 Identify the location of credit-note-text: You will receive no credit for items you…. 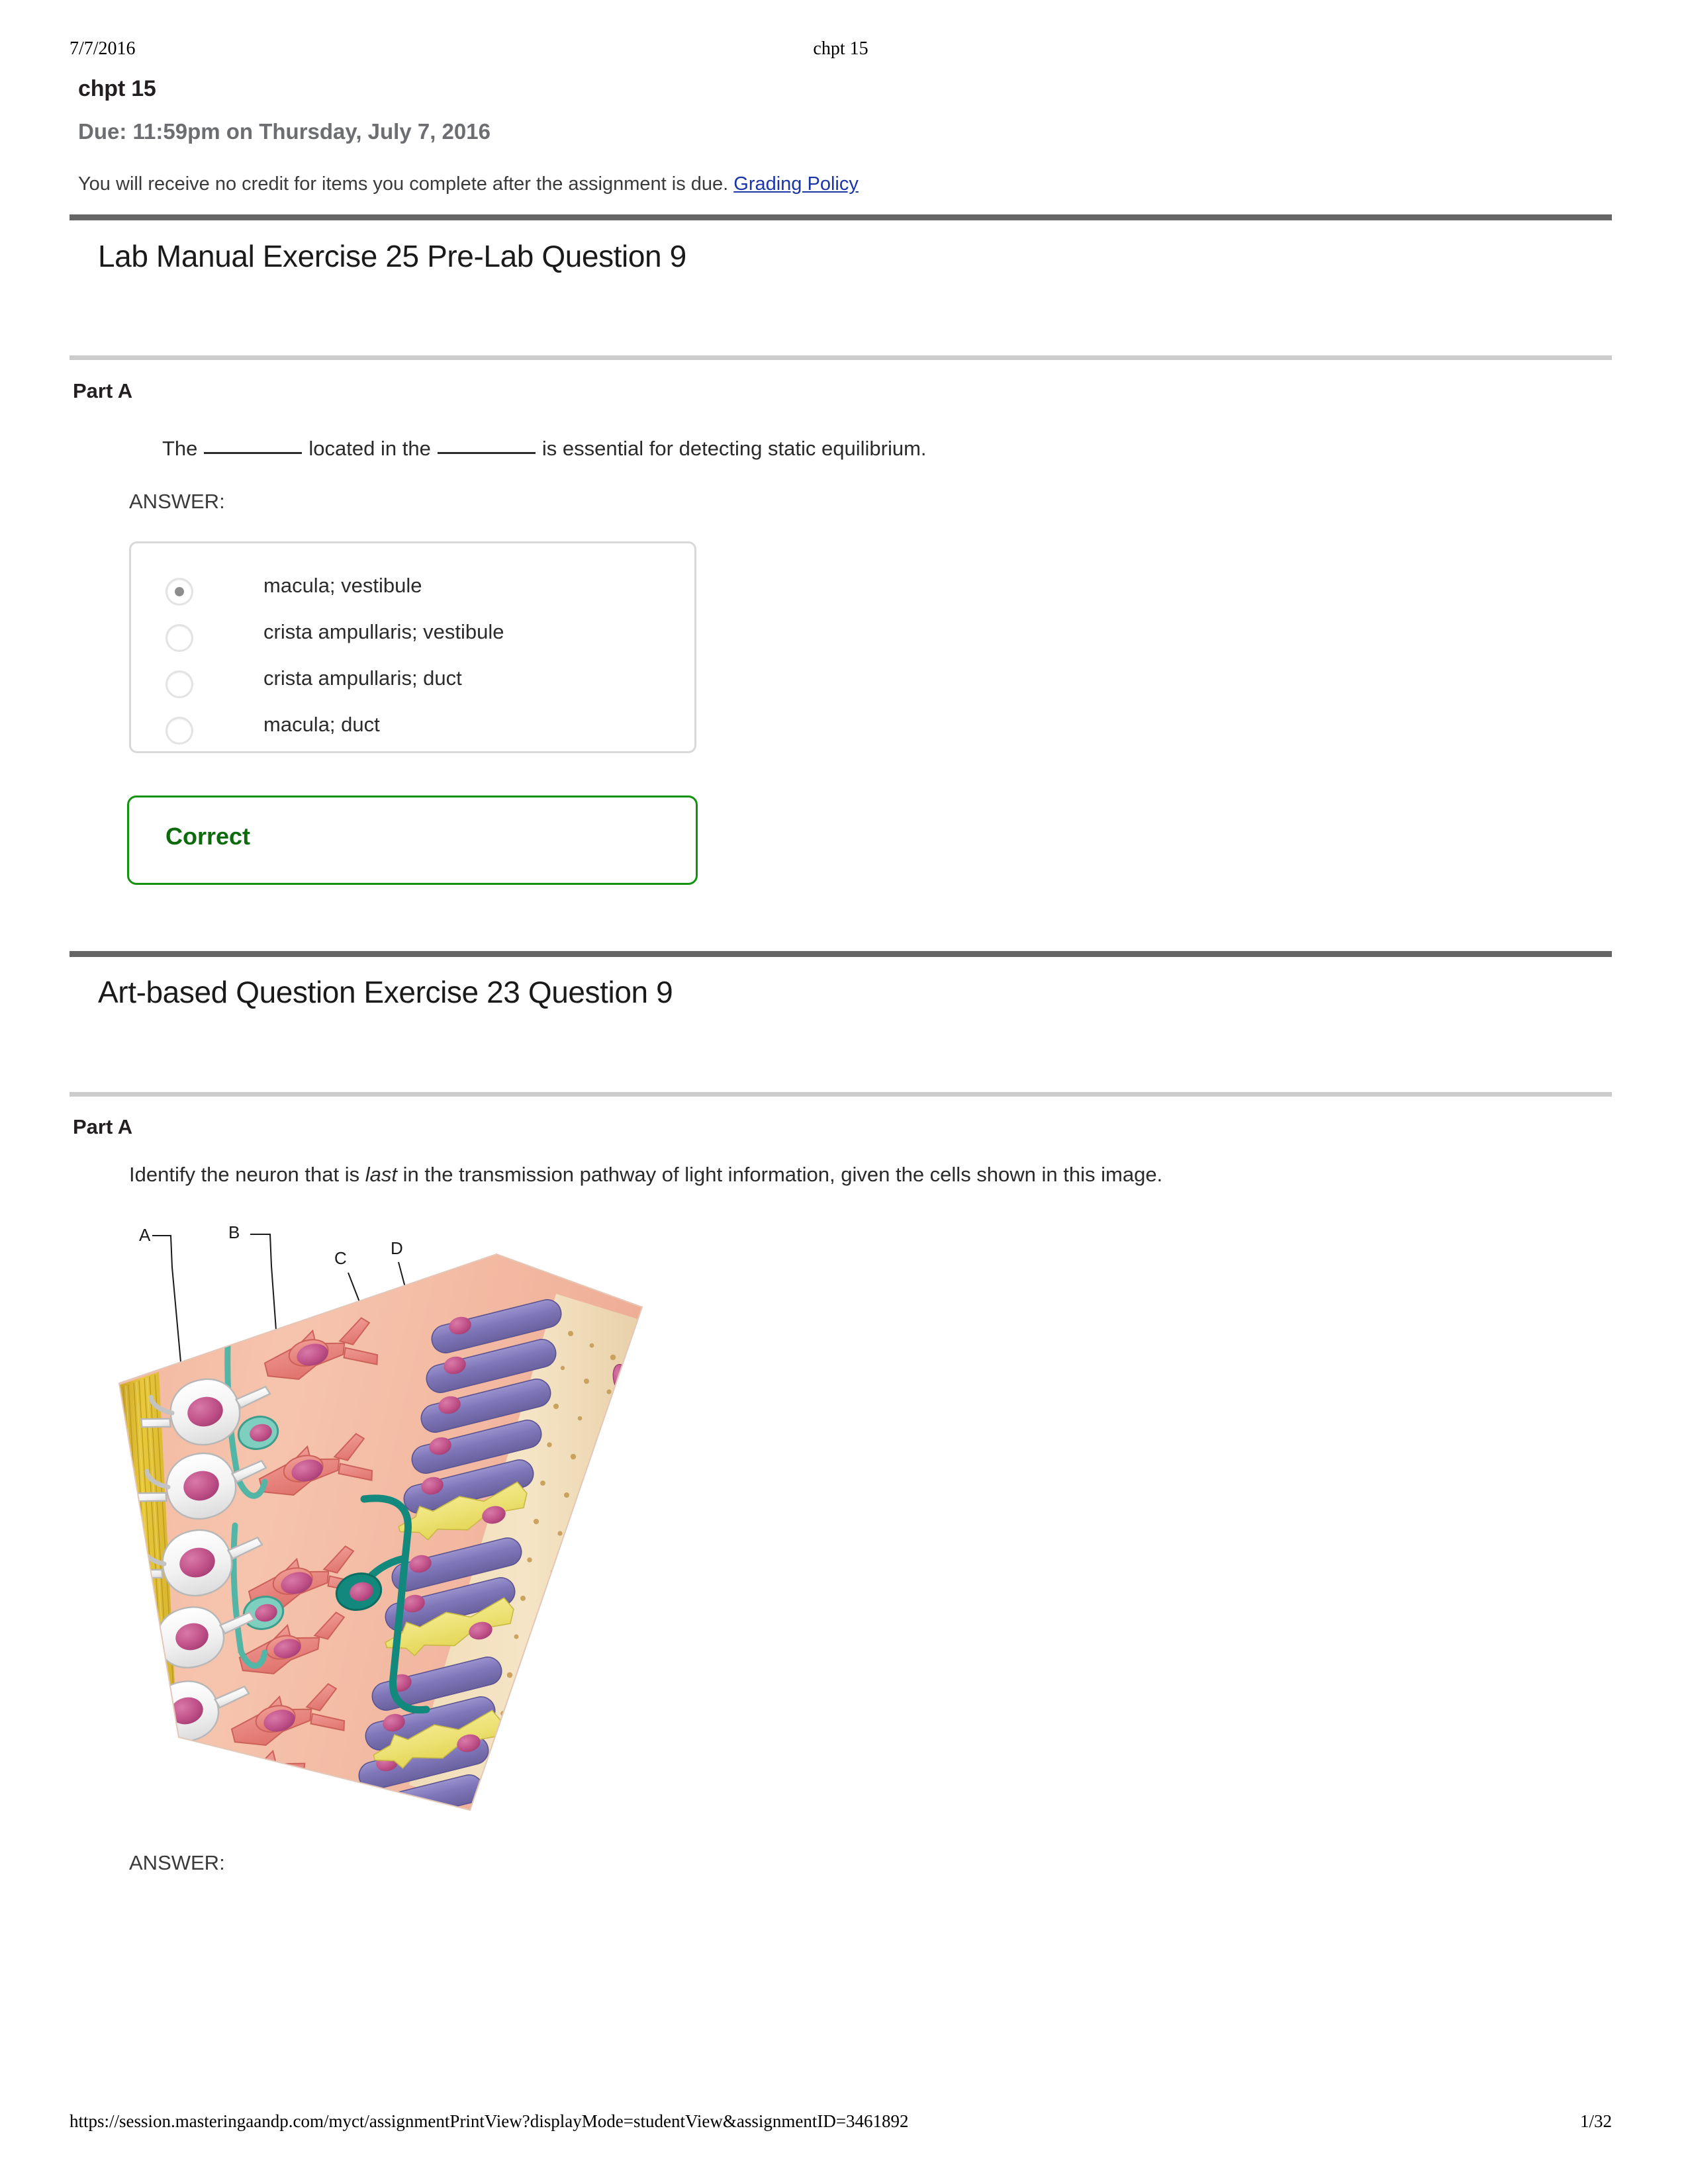
(403, 184).